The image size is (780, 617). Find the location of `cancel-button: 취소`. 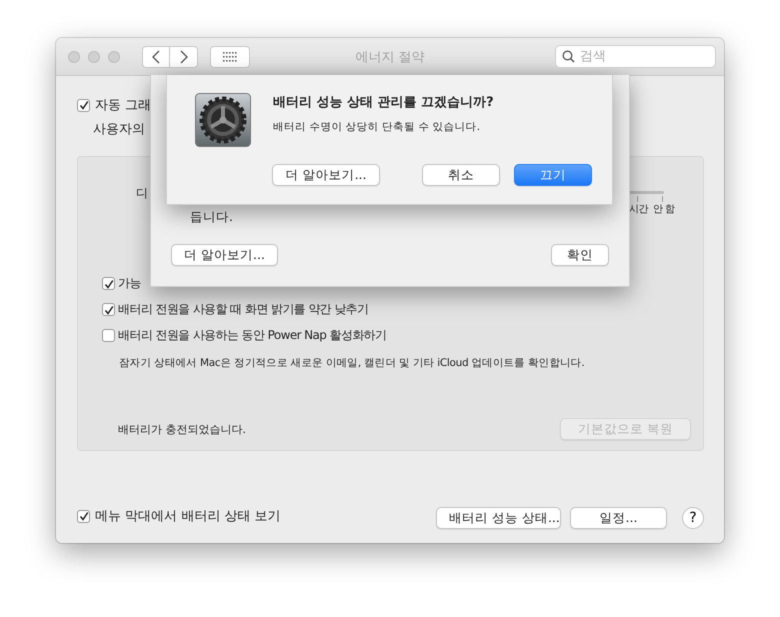

cancel-button: 취소 is located at coordinates (461, 175).